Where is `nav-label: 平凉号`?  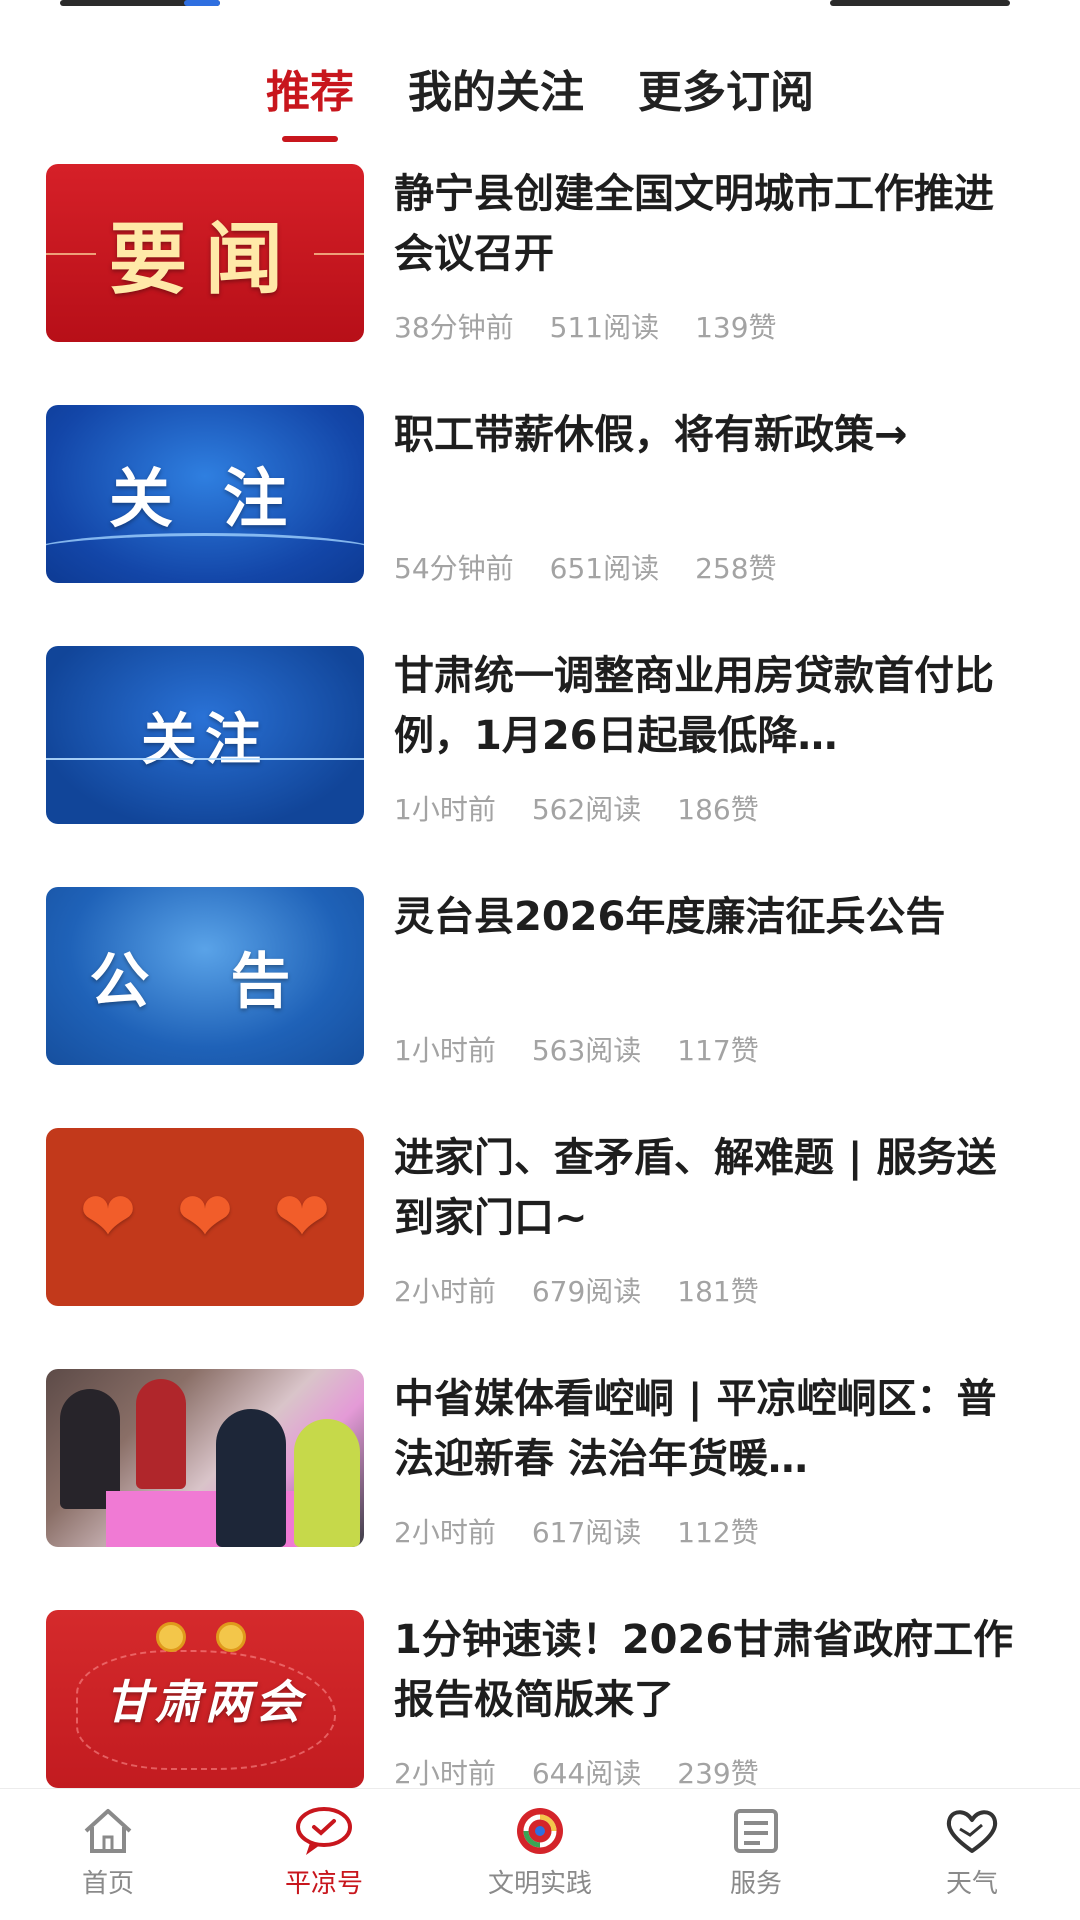
nav-label: 平凉号 is located at coordinates (323, 1884).